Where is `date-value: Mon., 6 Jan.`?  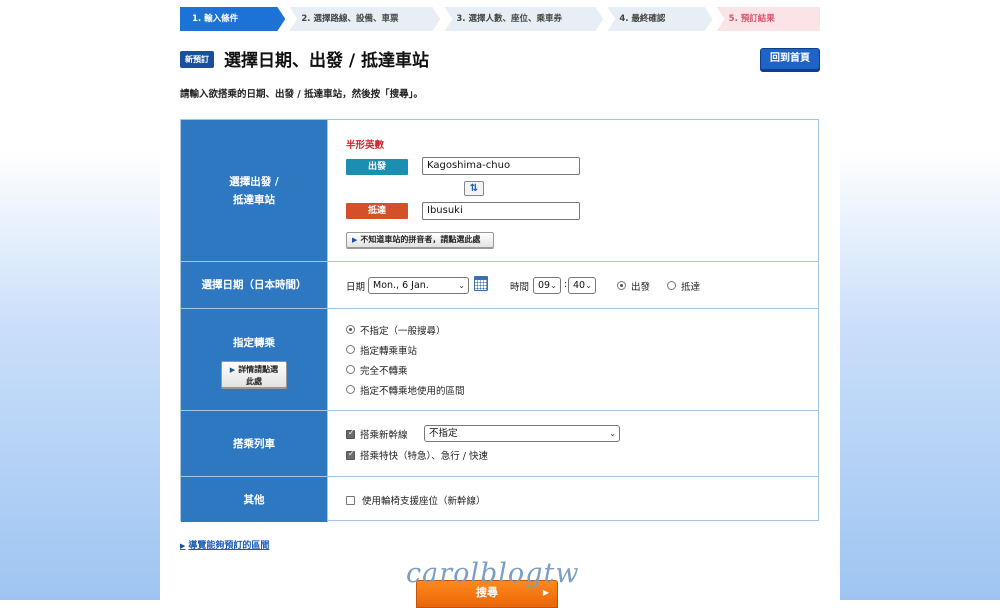 date-value: Mon., 6 Jan. is located at coordinates (401, 285).